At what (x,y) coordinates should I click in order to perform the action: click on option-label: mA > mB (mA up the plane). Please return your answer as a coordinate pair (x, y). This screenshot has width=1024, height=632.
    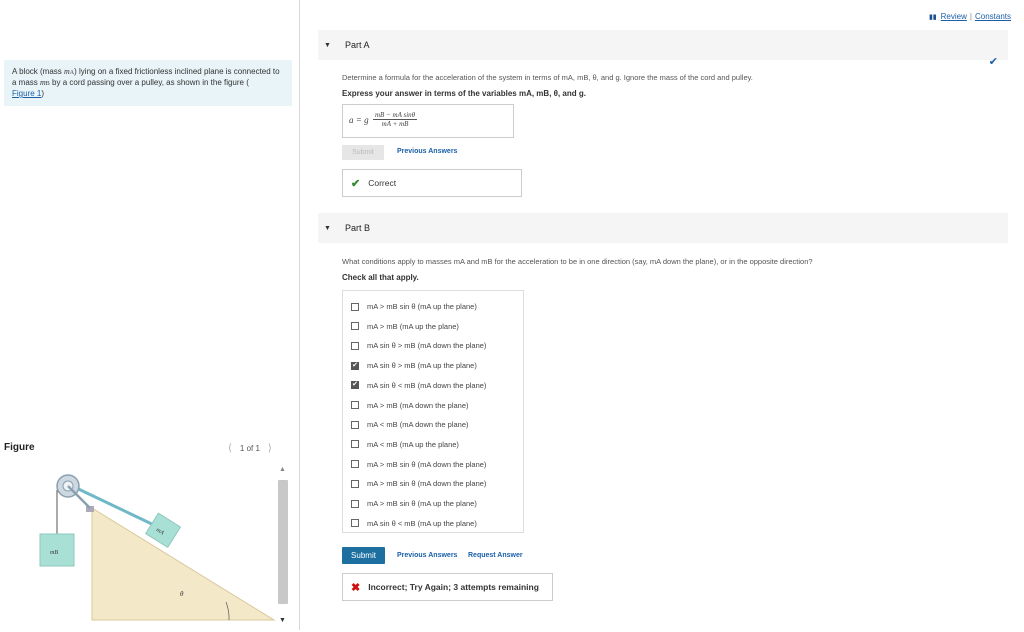
    Looking at the image, I should click on (413, 326).